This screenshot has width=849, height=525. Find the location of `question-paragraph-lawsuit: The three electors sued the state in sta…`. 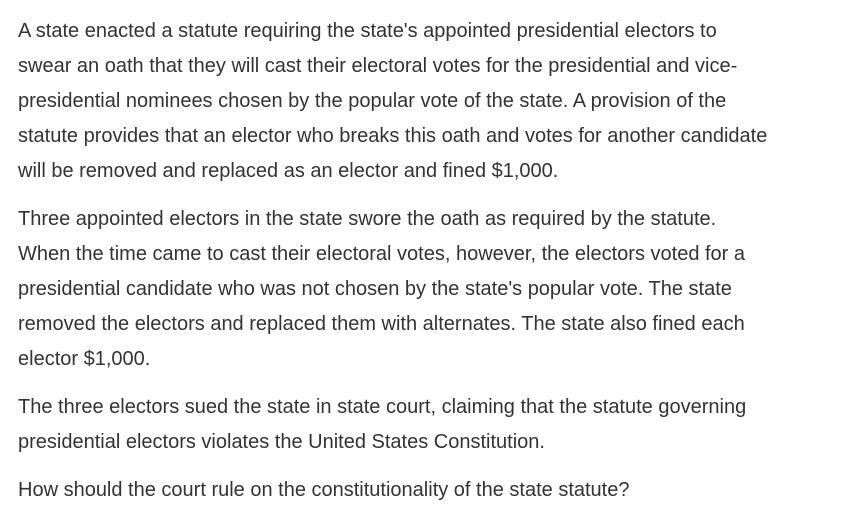

question-paragraph-lawsuit: The three electors sued the state in sta… is located at coordinates (382, 424).